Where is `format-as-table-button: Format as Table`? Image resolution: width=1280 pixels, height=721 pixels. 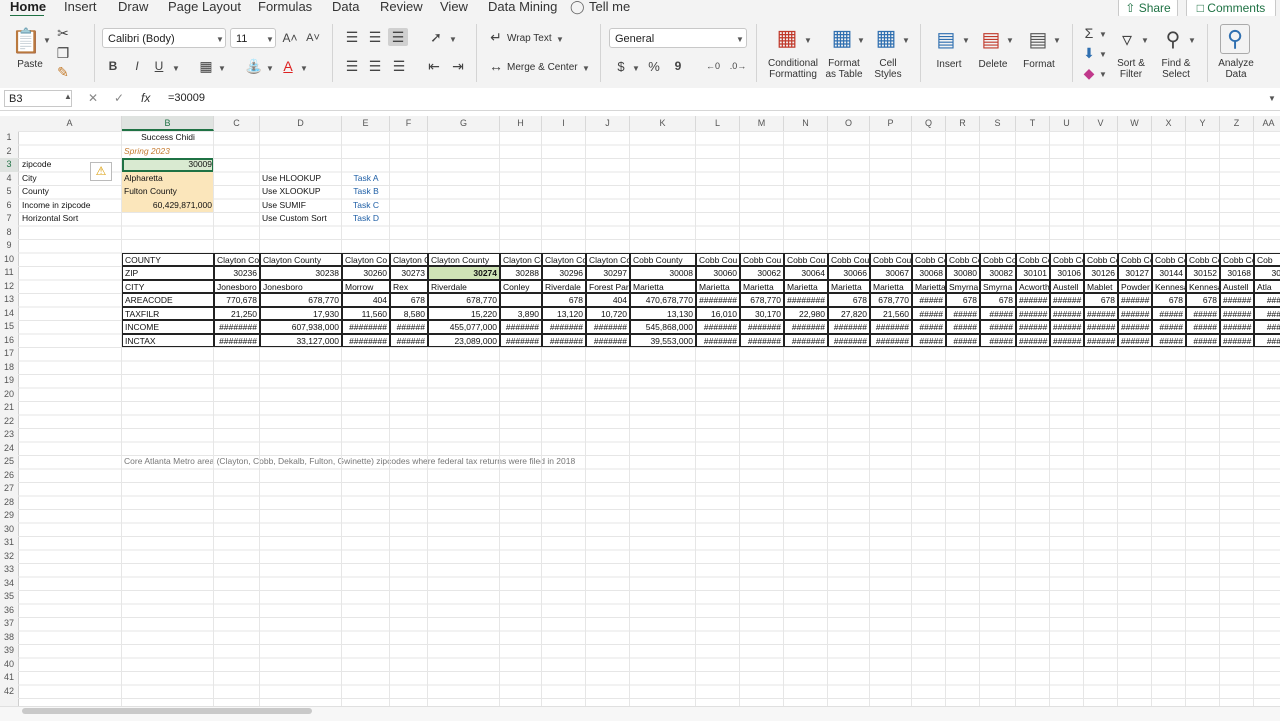 format-as-table-button: Format as Table is located at coordinates (844, 69).